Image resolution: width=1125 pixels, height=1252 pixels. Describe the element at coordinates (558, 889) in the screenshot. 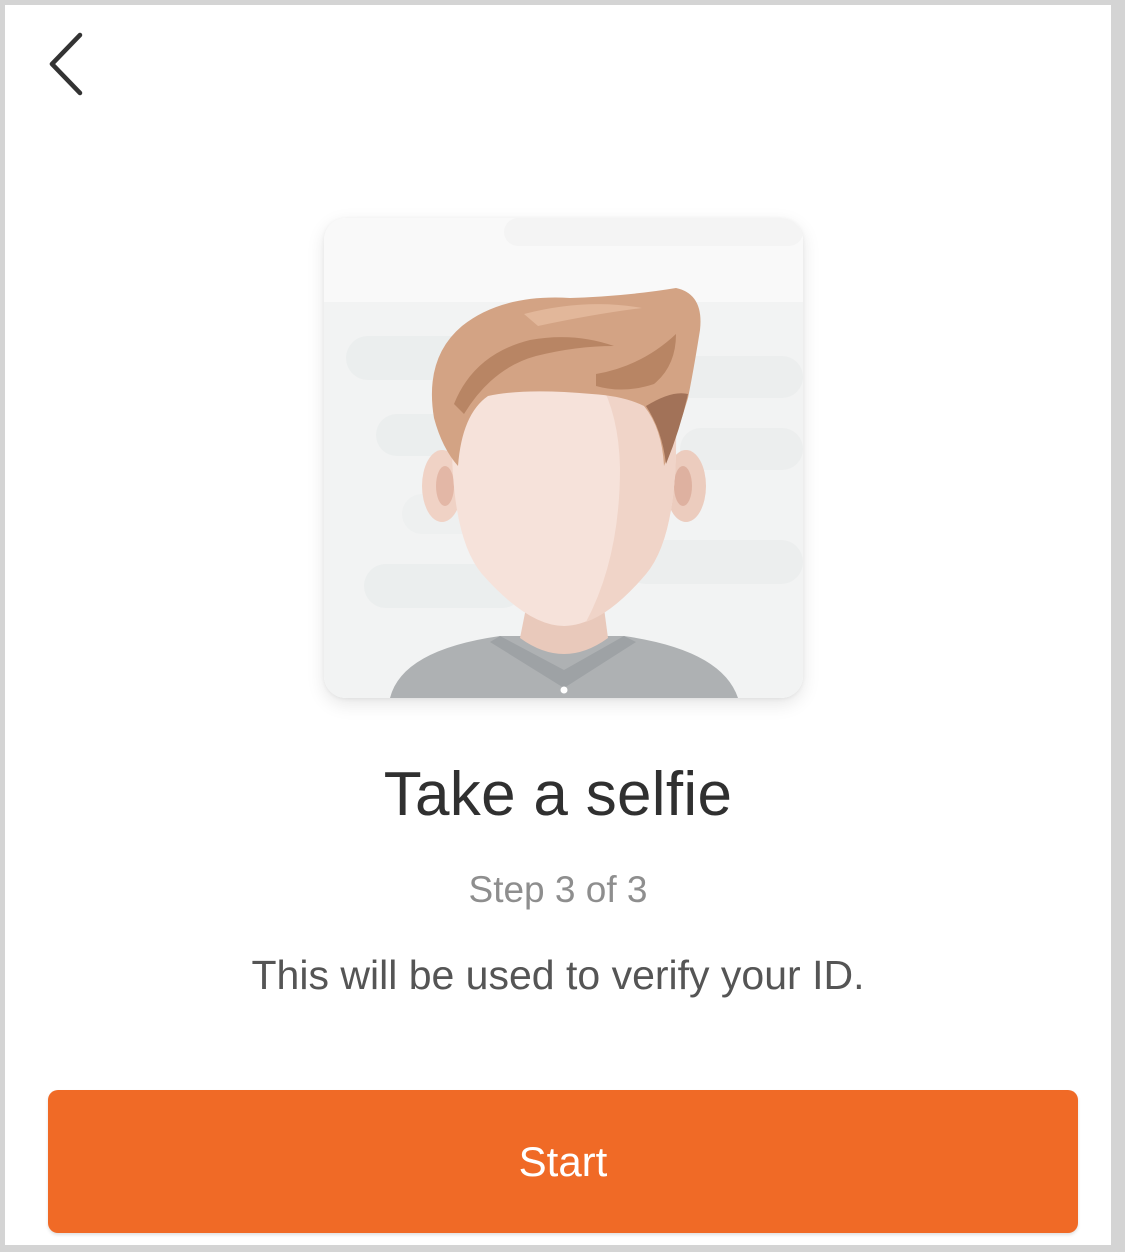

I see `step-indicator: Step 3 of 3` at that location.